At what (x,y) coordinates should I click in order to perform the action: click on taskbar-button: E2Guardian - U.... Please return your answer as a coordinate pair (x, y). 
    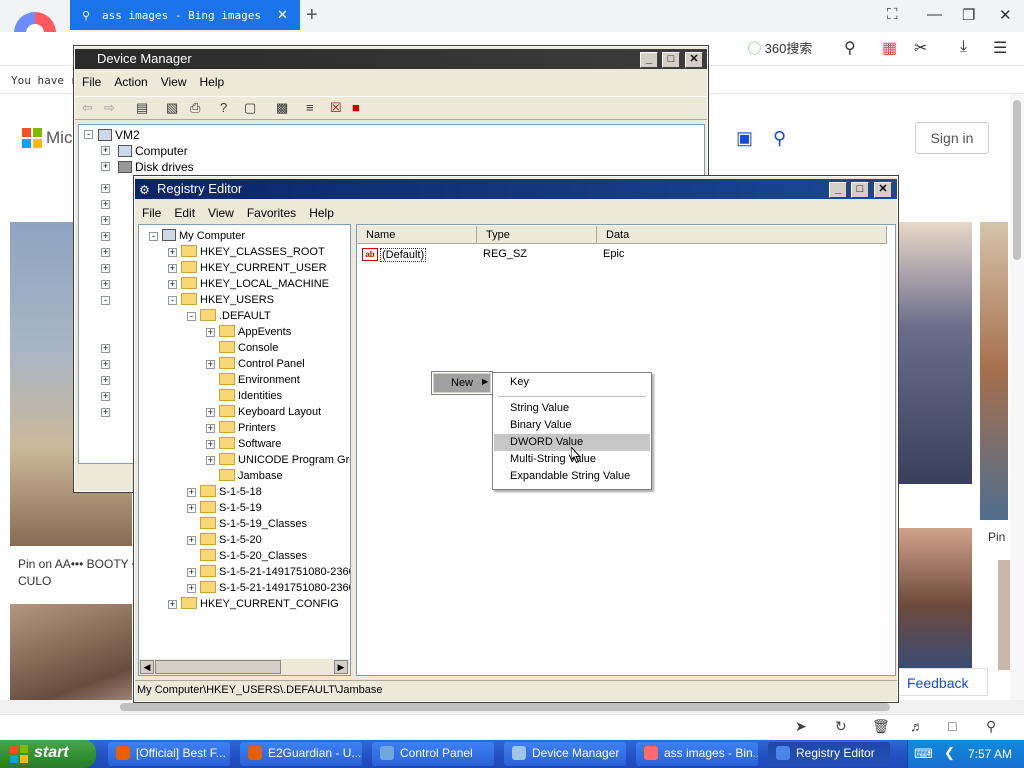
    Looking at the image, I should click on (301, 754).